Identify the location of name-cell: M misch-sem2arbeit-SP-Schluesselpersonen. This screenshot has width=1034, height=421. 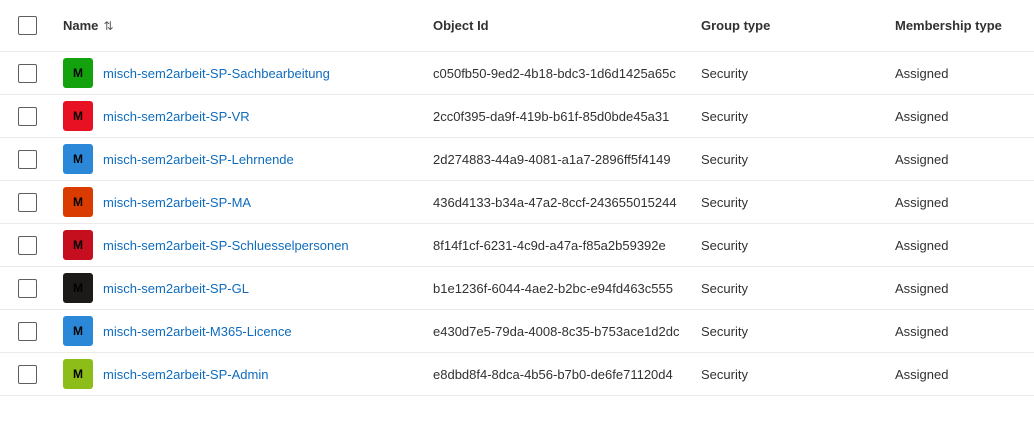
(206, 245).